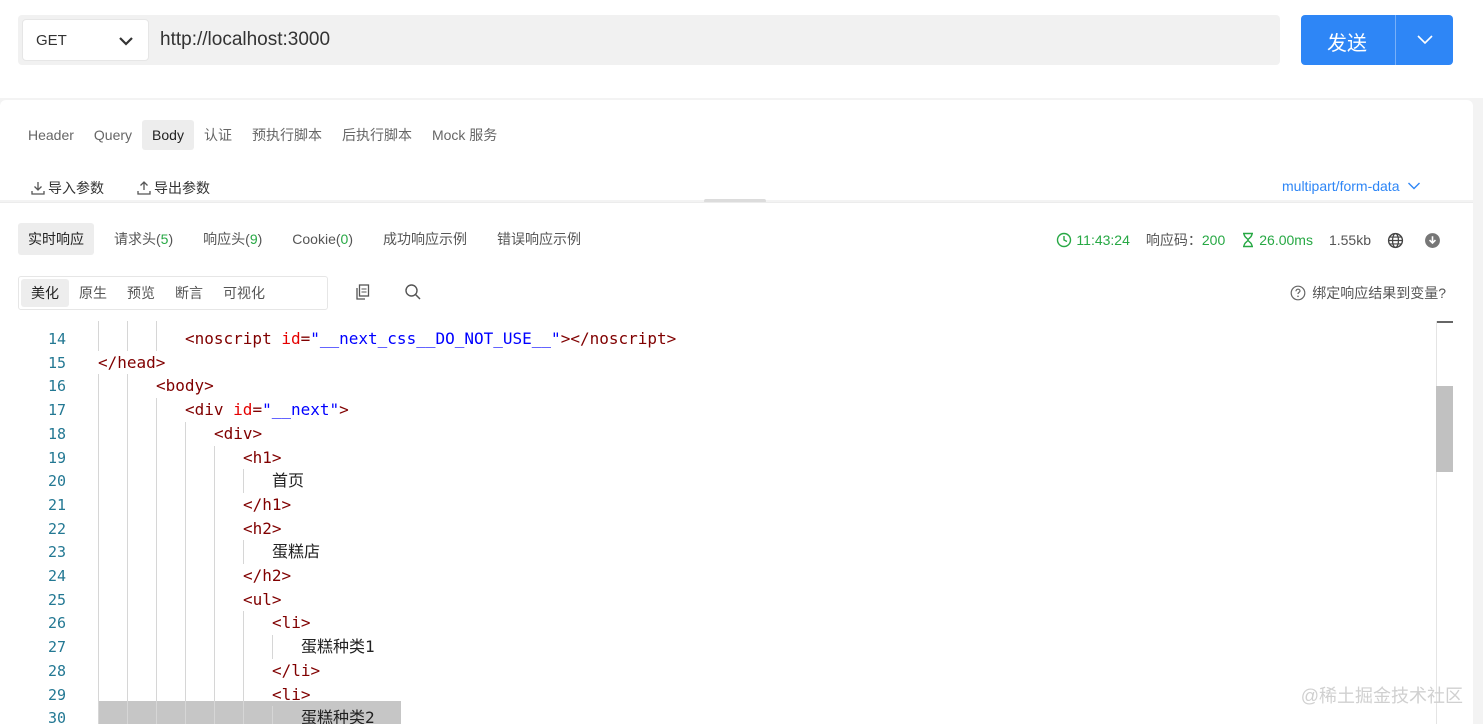  Describe the element at coordinates (377, 135) in the screenshot. I see `tab-后执行脚本: 后执行脚本` at that location.